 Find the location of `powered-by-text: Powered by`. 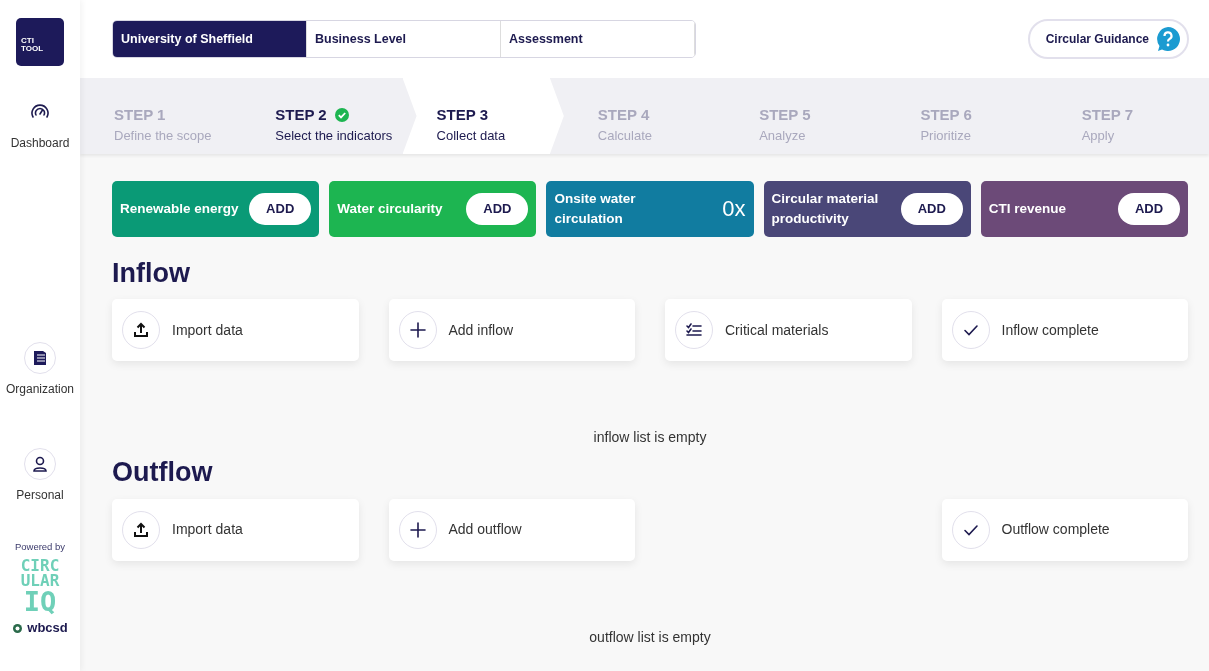

powered-by-text: Powered by is located at coordinates (40, 547).